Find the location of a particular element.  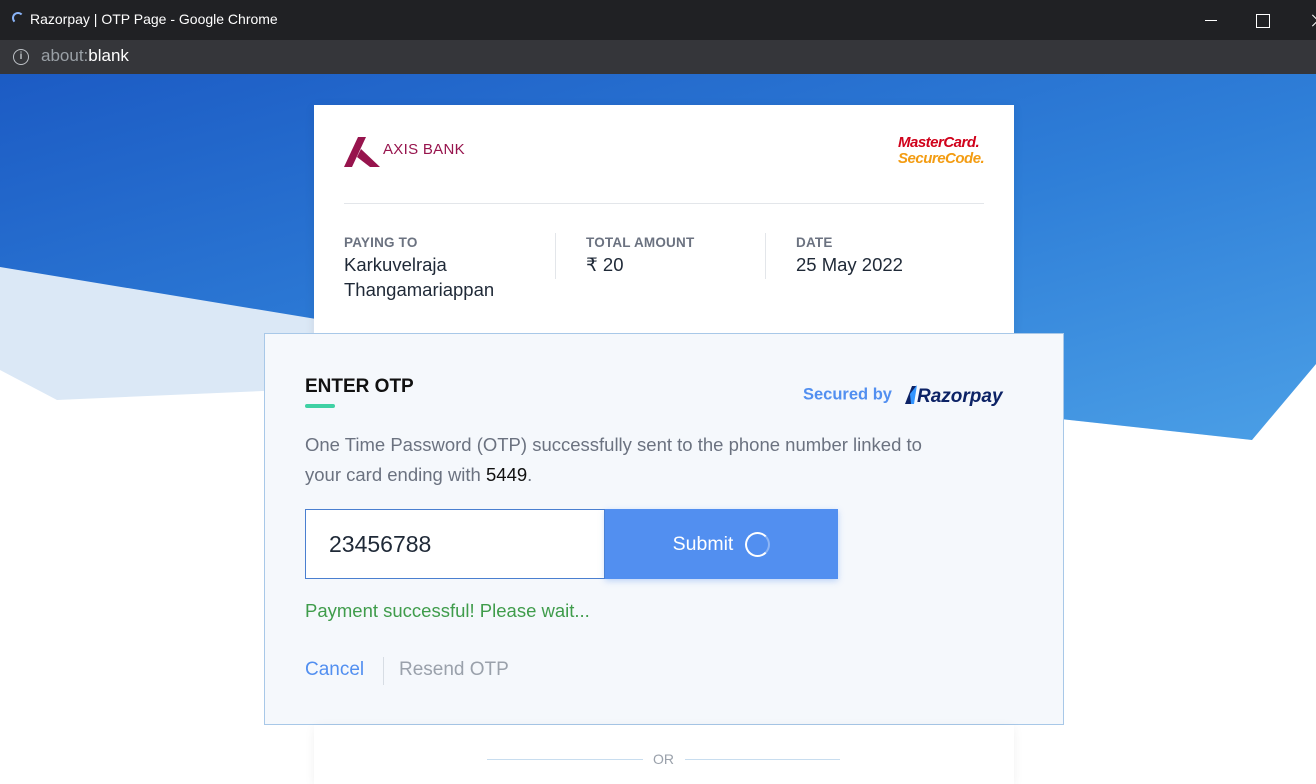

heading-underline is located at coordinates (320, 406).